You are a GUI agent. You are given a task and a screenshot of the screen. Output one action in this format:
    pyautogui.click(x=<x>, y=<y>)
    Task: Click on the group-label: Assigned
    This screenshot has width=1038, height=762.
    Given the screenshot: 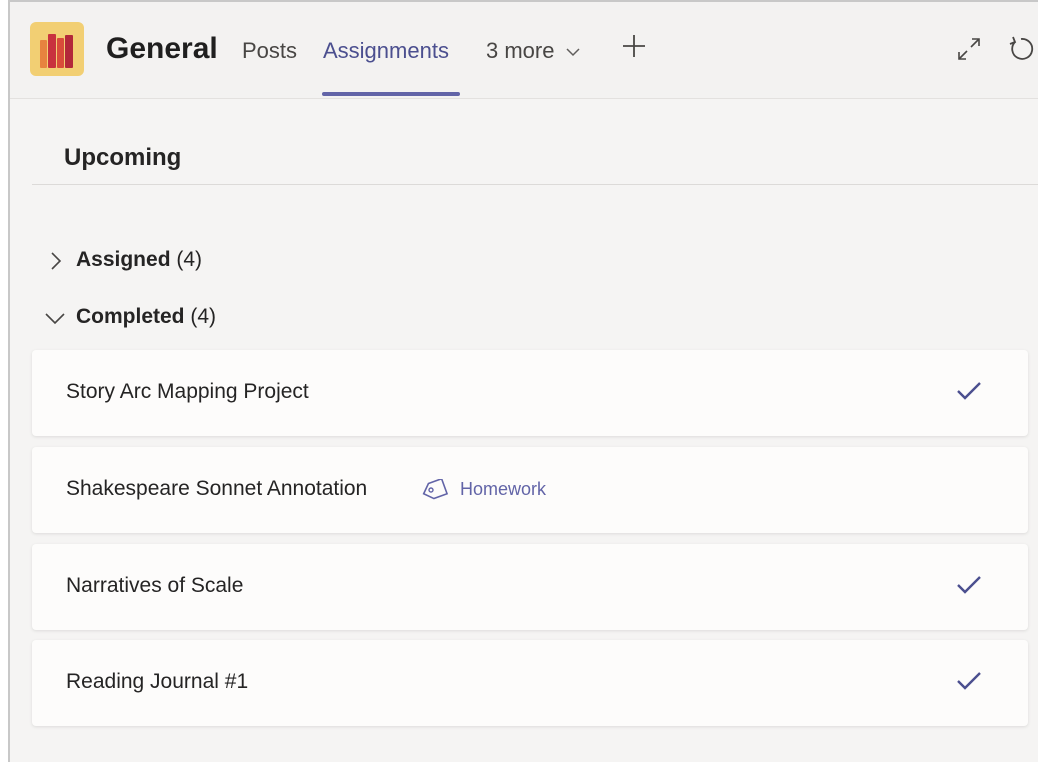 What is the action you would take?
    pyautogui.click(x=123, y=259)
    